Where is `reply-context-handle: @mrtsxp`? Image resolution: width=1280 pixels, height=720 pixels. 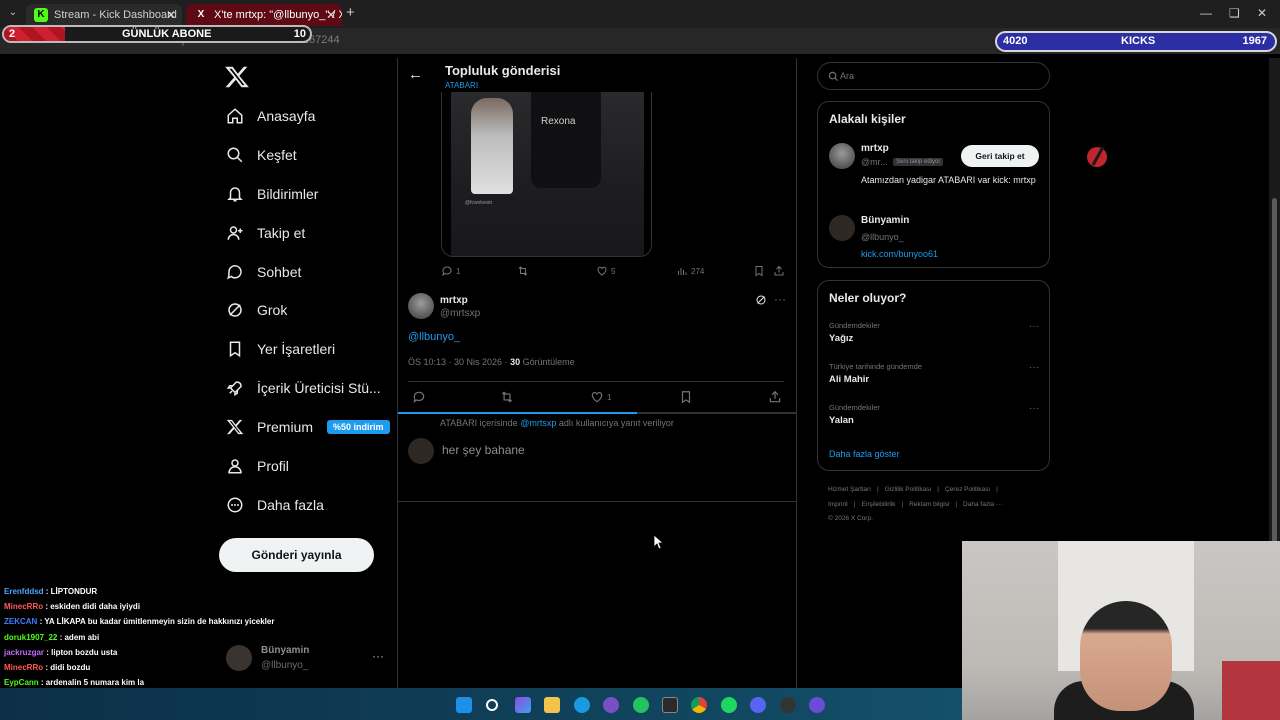 reply-context-handle: @mrtsxp is located at coordinates (538, 423).